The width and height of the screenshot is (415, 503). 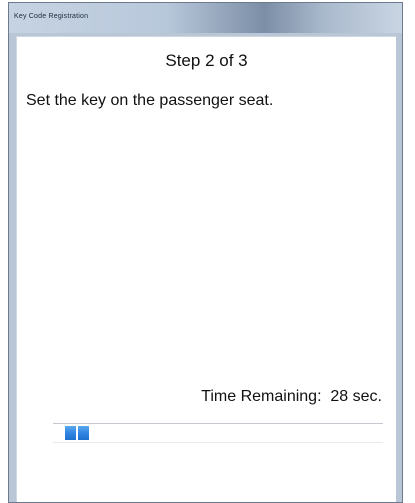 I want to click on progress-baseline, so click(x=218, y=442).